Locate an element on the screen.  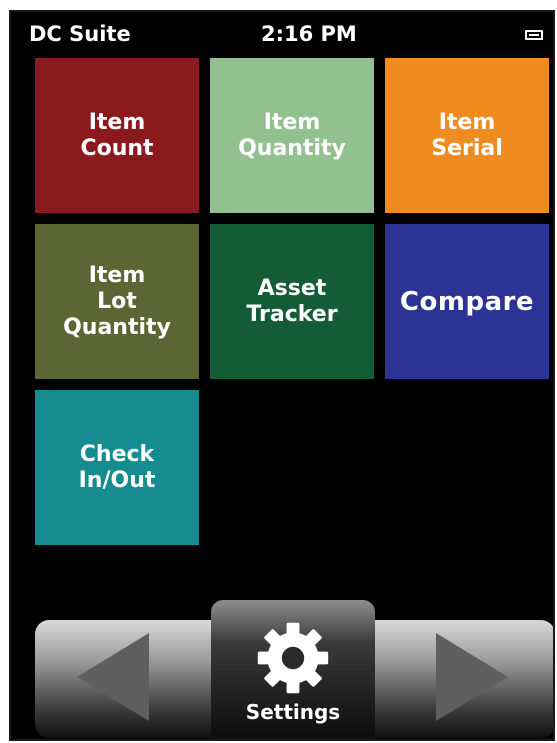
tile-asset-tracker: Asset Tracker is located at coordinates (292, 301).